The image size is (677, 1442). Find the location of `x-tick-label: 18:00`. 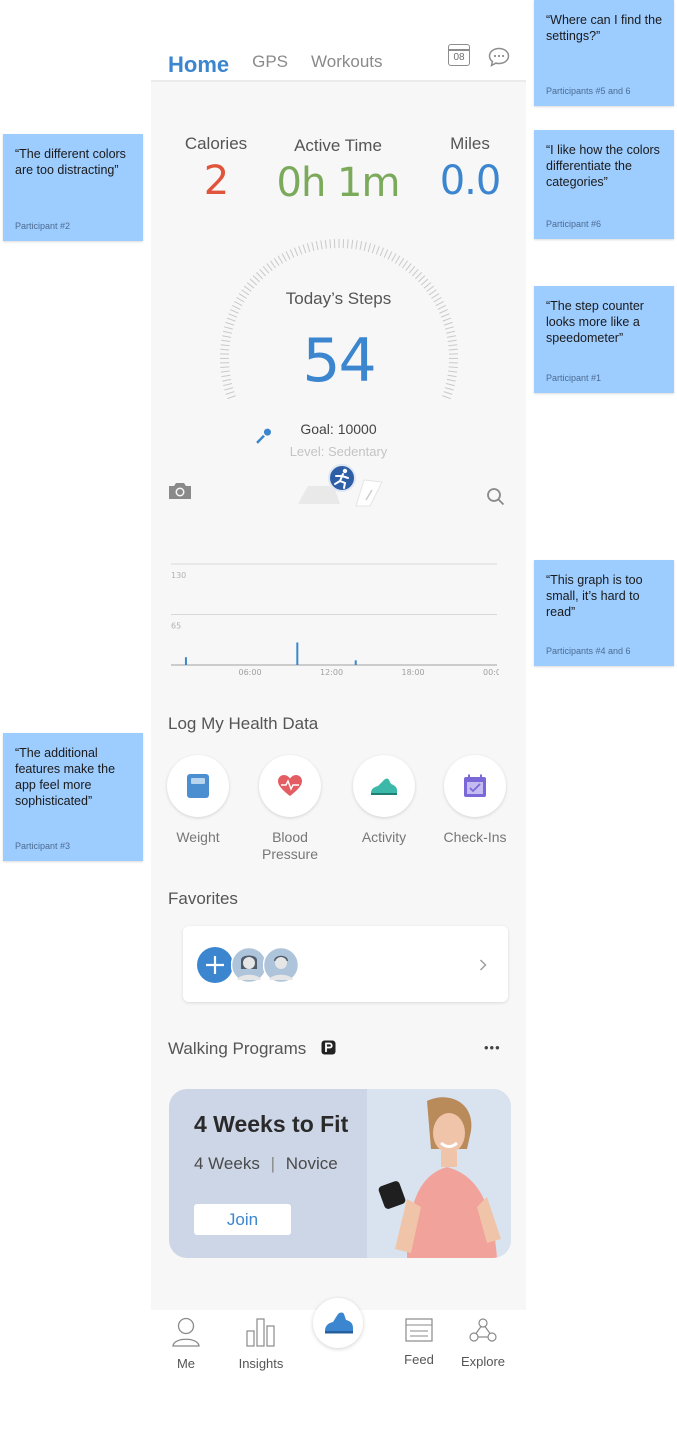

x-tick-label: 18:00 is located at coordinates (413, 672).